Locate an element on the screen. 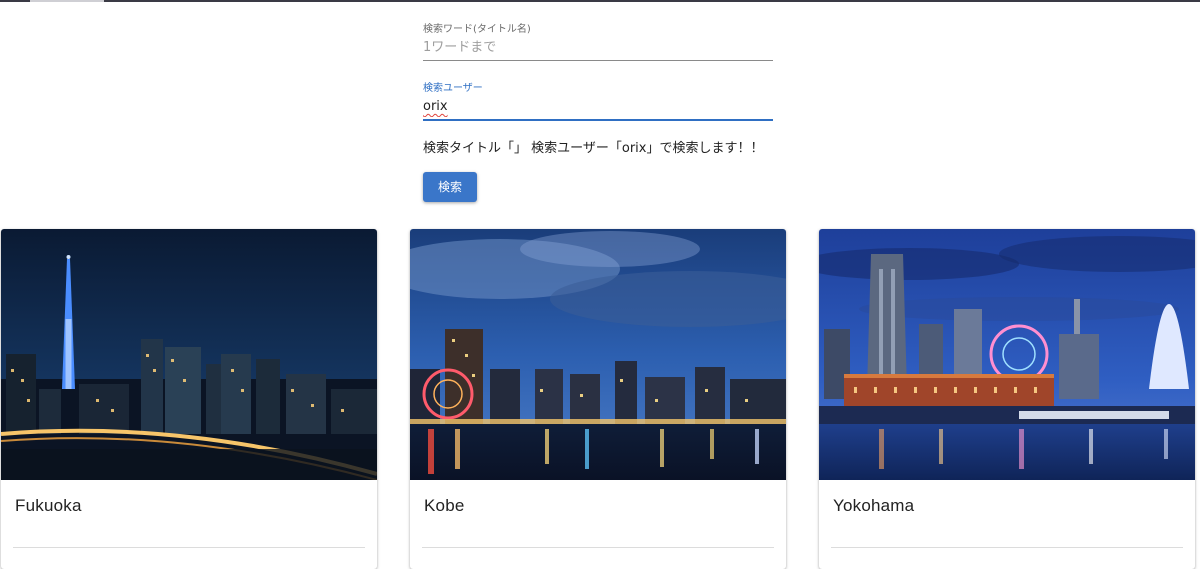 The width and height of the screenshot is (1200, 569). yokohama-night-photo is located at coordinates (1007, 354).